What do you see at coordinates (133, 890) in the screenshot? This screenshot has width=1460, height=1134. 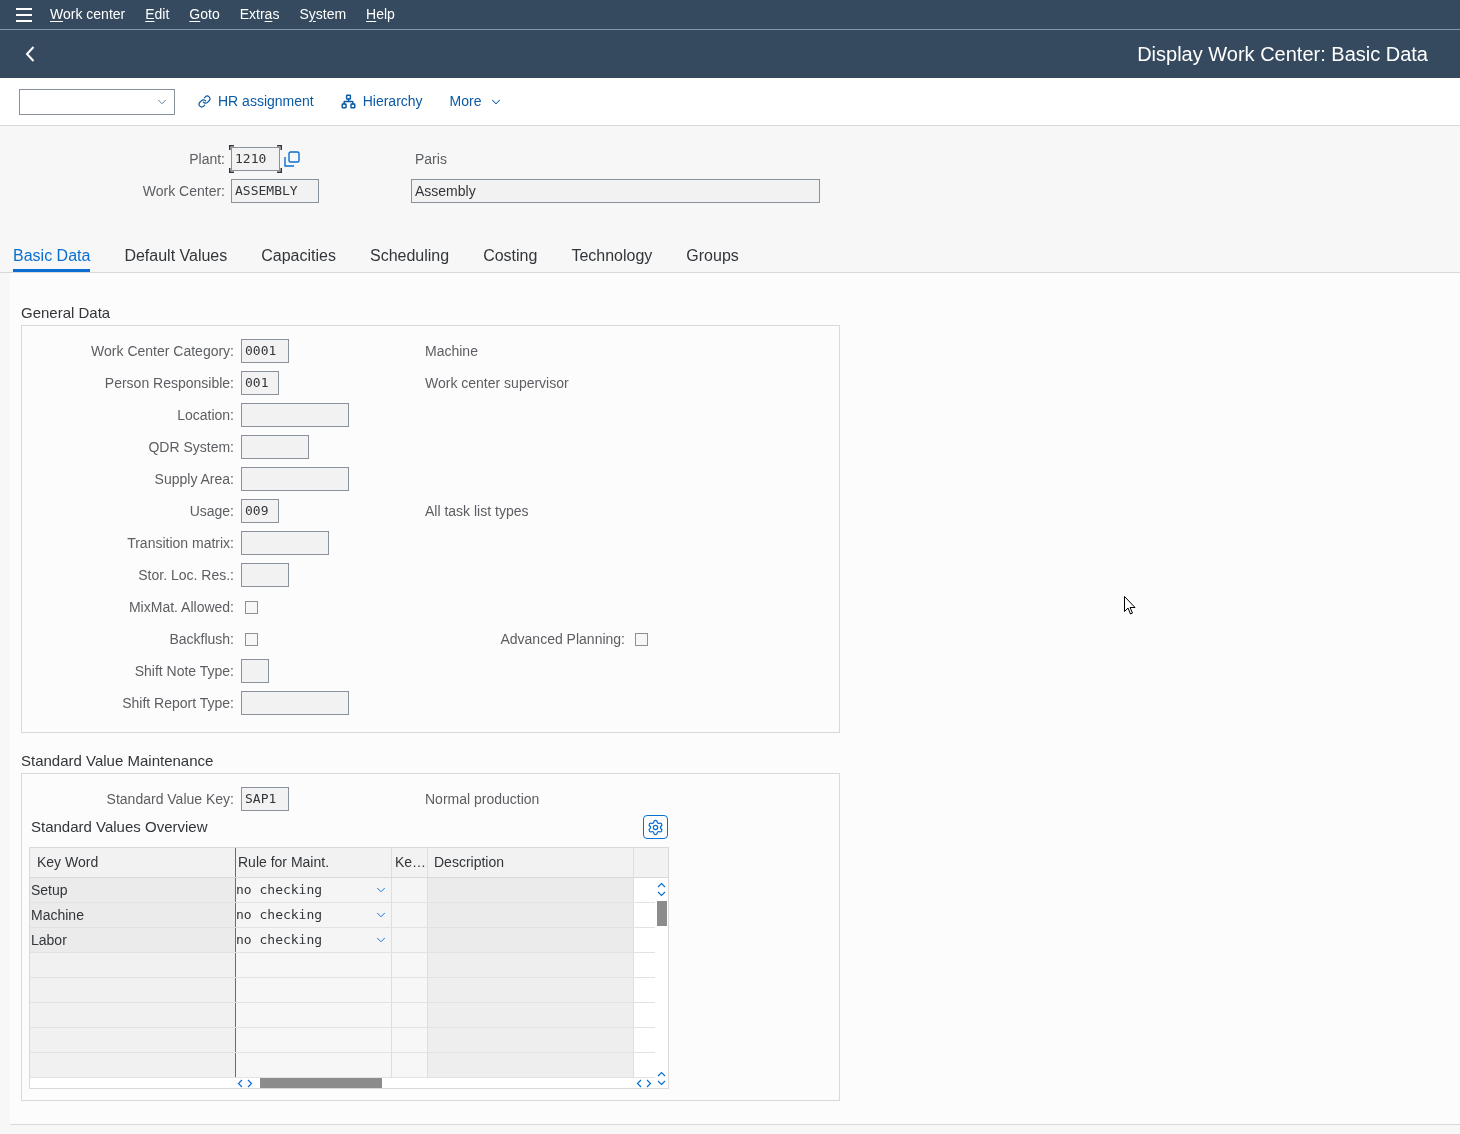 I see `table-cell: Setup` at bounding box center [133, 890].